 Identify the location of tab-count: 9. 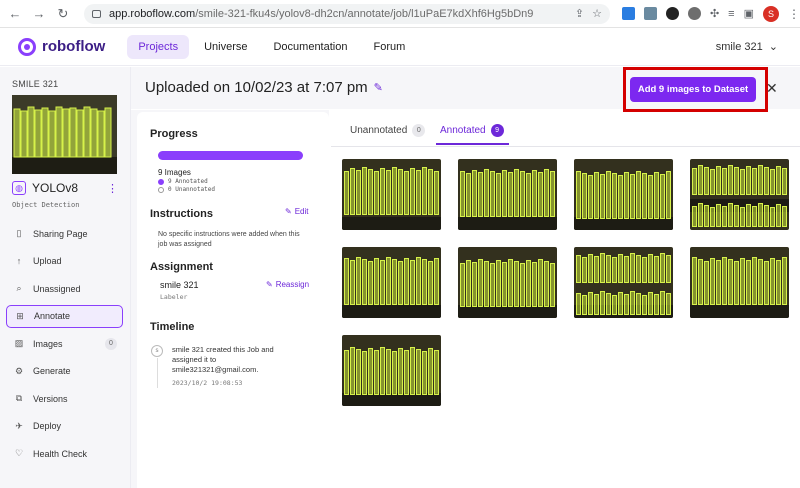
(497, 130).